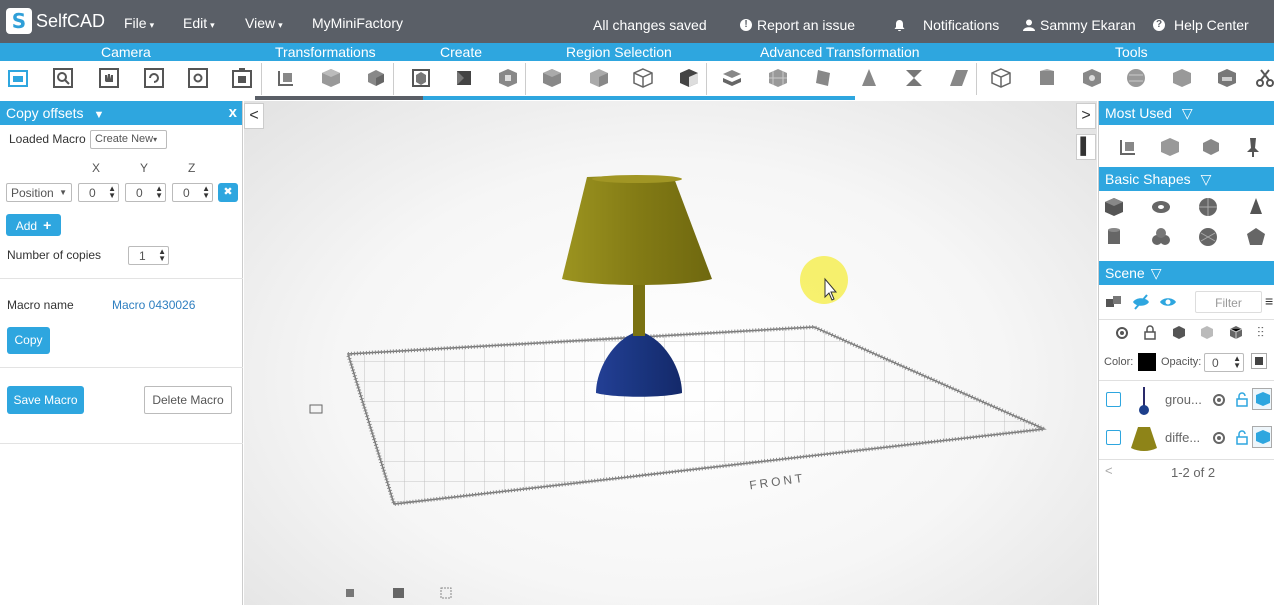 Image resolution: width=1274 pixels, height=605 pixels. I want to click on notifications-link: Notifications, so click(946, 25).